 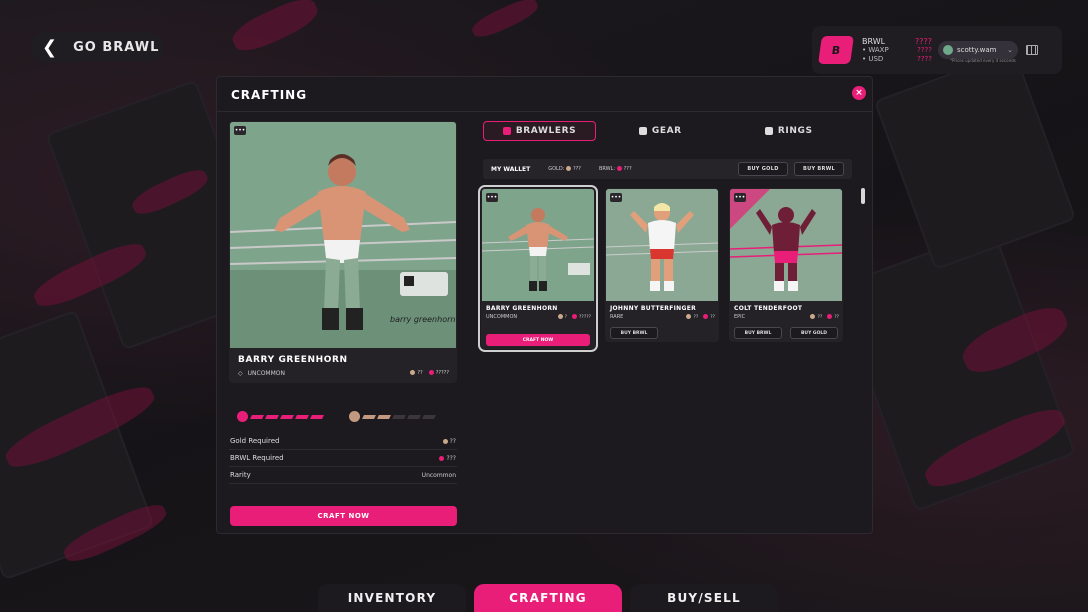 What do you see at coordinates (538, 340) in the screenshot?
I see `craft-now-card-button: CRAFT NOW` at bounding box center [538, 340].